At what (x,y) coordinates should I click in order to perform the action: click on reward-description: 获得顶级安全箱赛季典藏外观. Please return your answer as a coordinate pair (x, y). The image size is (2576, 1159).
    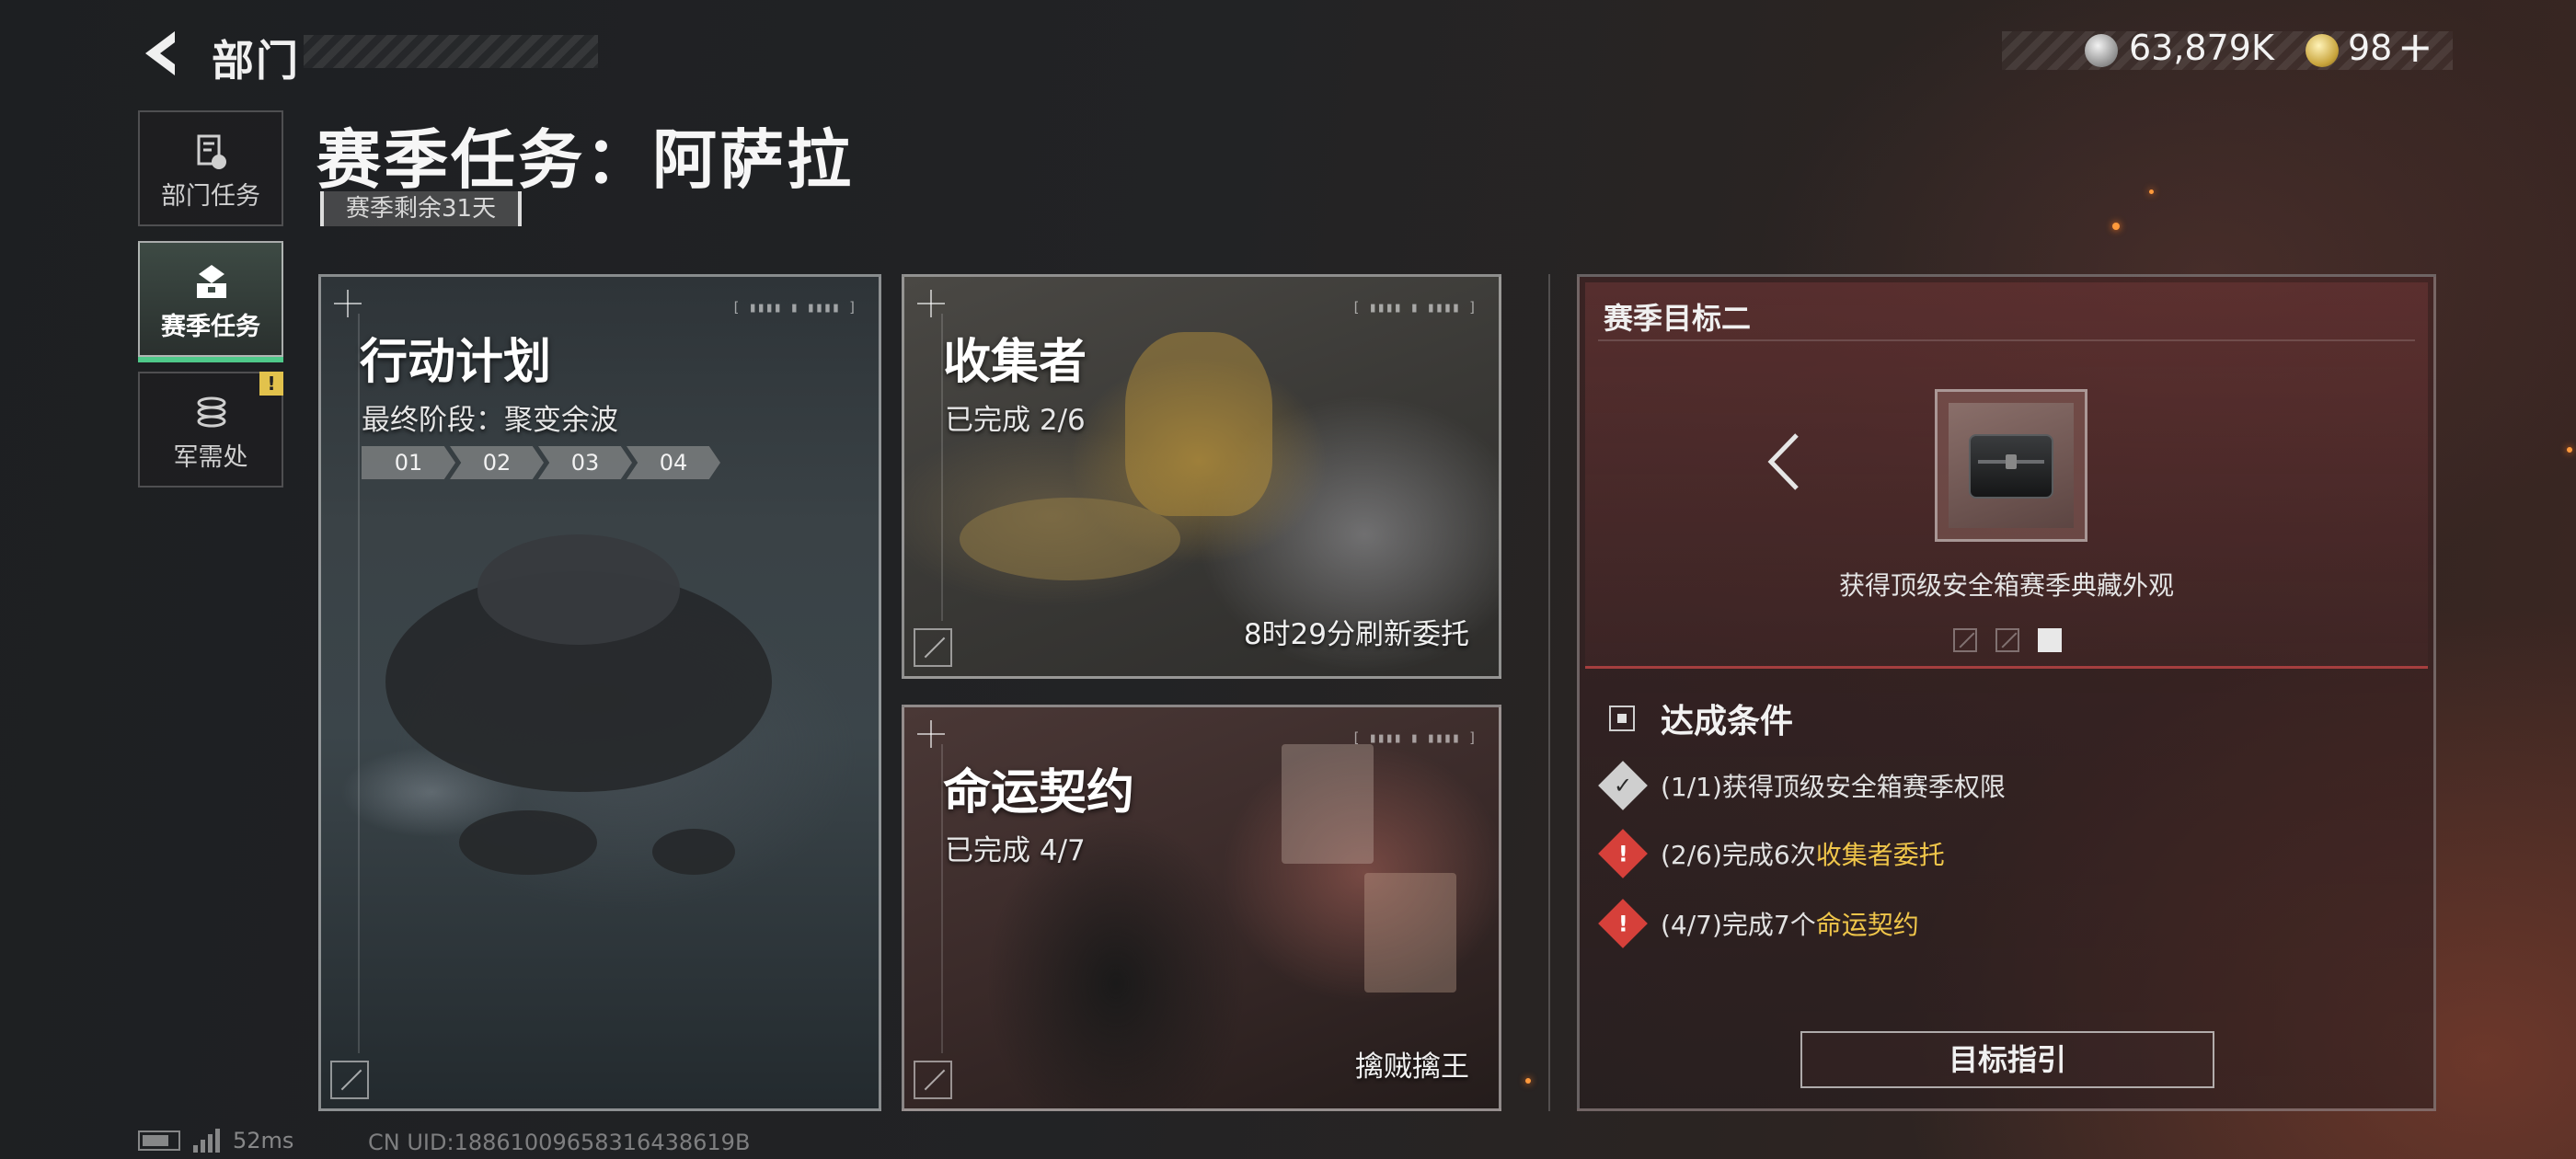
    Looking at the image, I should click on (2006, 585).